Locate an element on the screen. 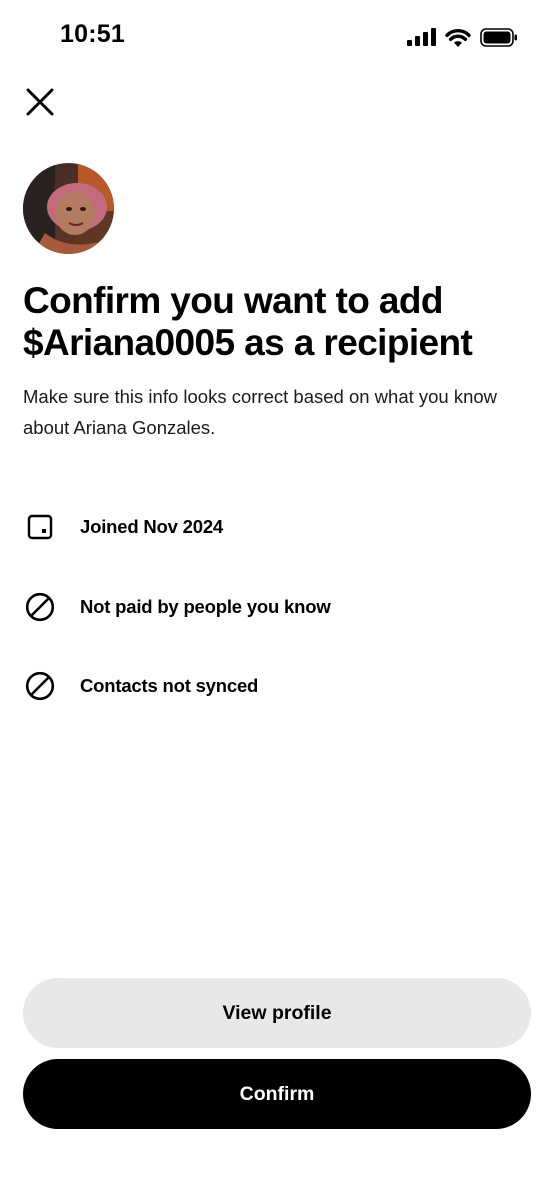 The width and height of the screenshot is (554, 1200). close-icon is located at coordinates (40, 104).